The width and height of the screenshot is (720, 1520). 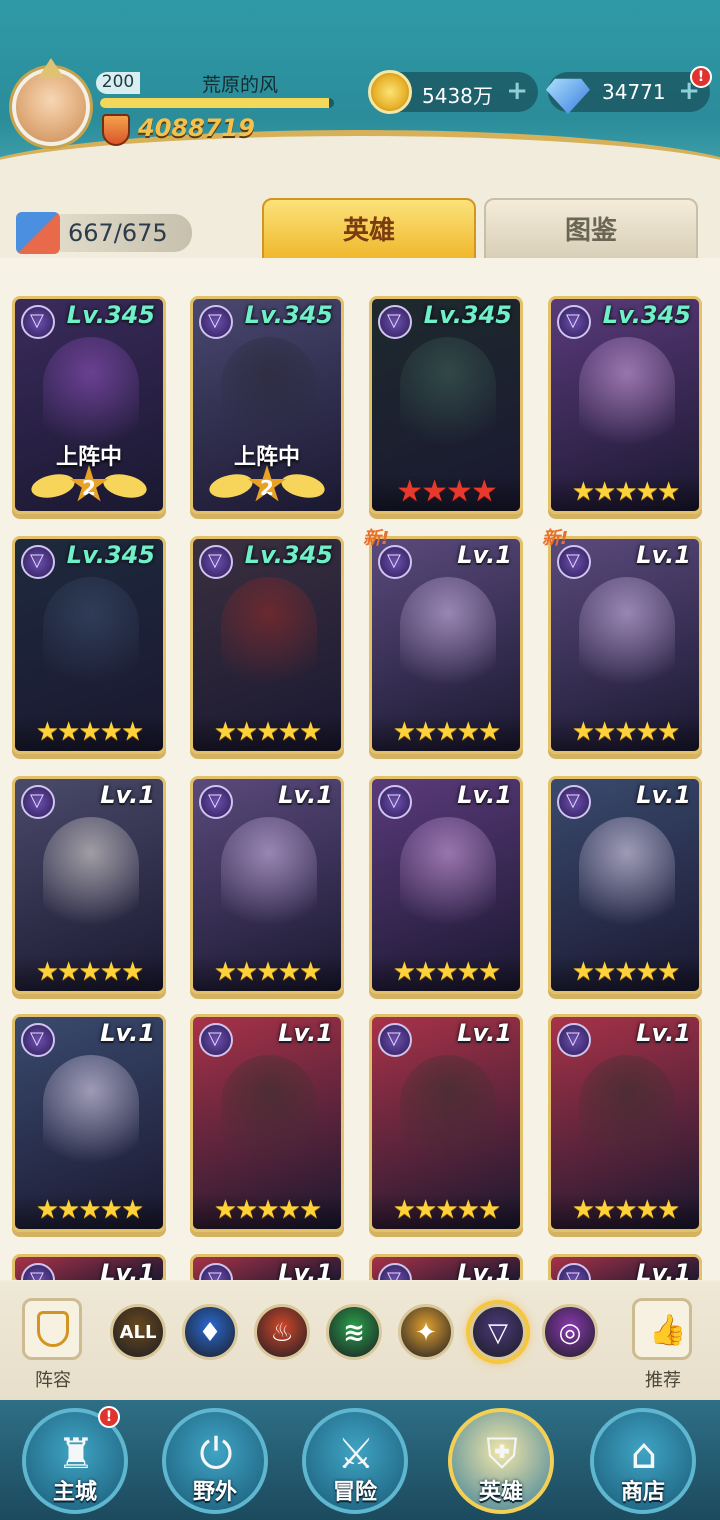 I want to click on power-value: 4088719, so click(x=196, y=128).